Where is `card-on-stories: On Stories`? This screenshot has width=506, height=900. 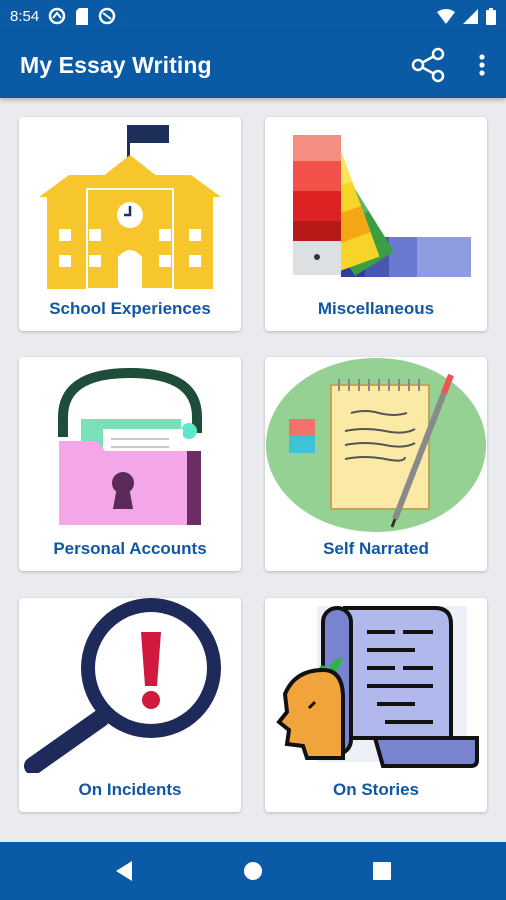 card-on-stories: On Stories is located at coordinates (376, 705).